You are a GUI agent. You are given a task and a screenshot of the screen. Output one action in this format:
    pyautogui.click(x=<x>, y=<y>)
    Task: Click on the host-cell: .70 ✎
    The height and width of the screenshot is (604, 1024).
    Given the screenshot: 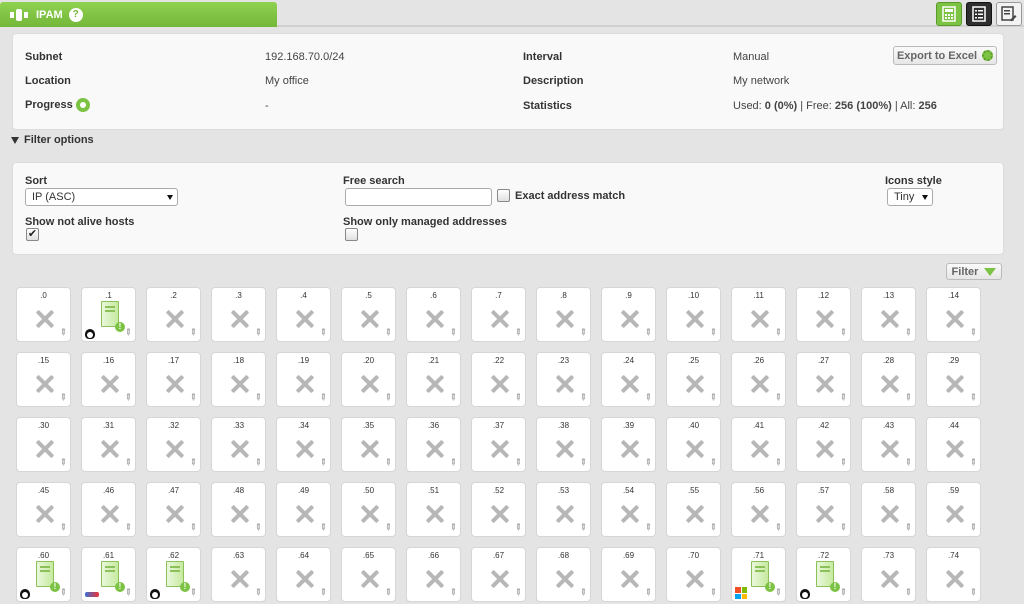 What is the action you would take?
    pyautogui.click(x=693, y=574)
    